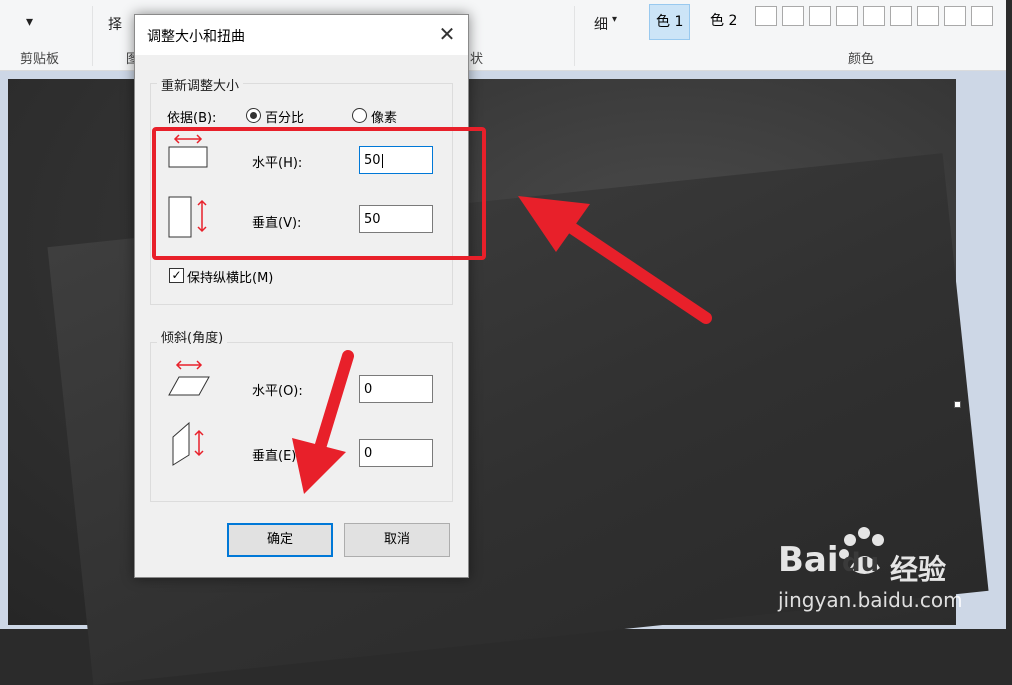  I want to click on arrow-to-resize-box, so click(615, 260).